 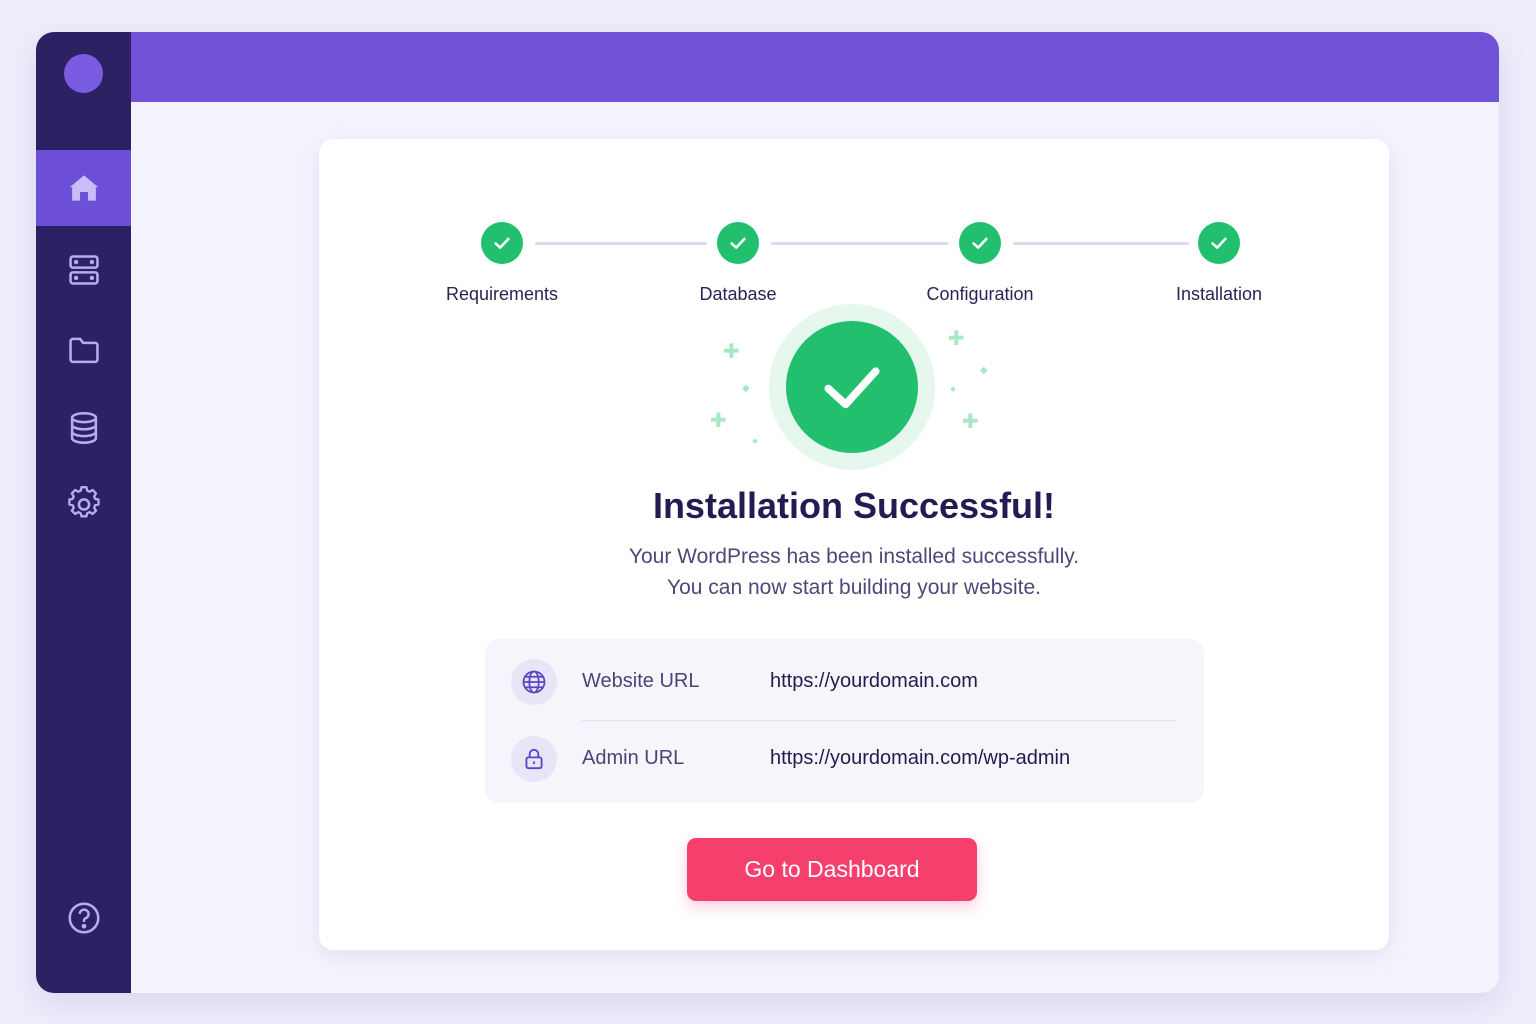 I want to click on step-configuration: Configuration, so click(x=980, y=263).